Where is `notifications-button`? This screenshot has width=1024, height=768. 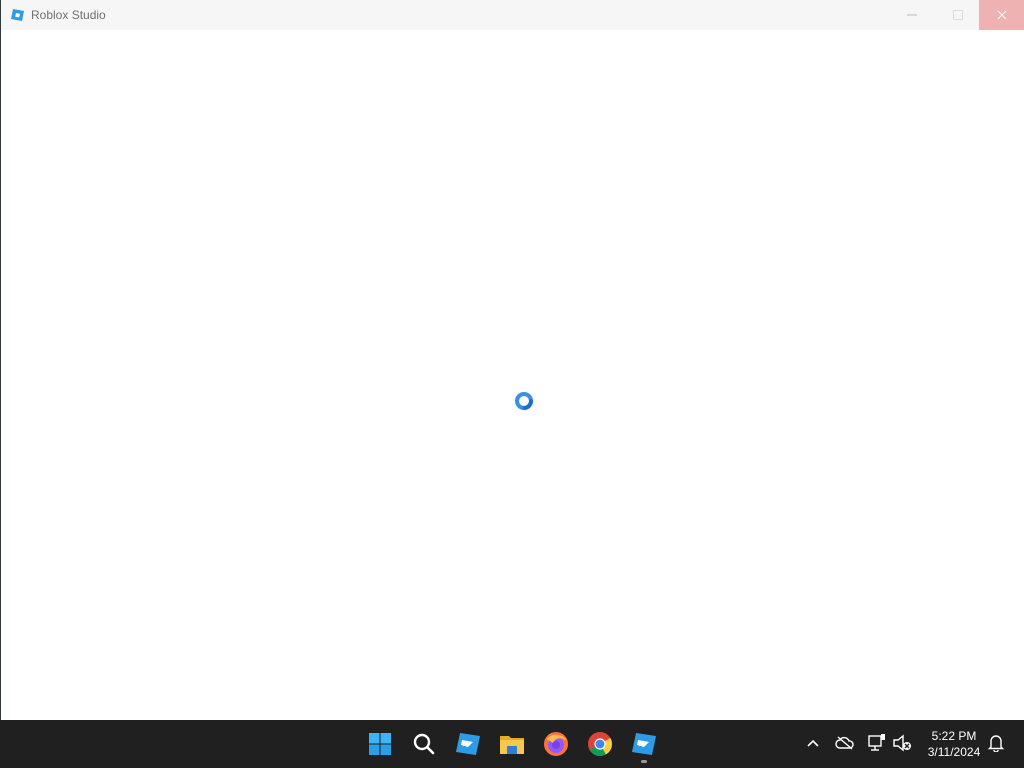
notifications-button is located at coordinates (996, 743).